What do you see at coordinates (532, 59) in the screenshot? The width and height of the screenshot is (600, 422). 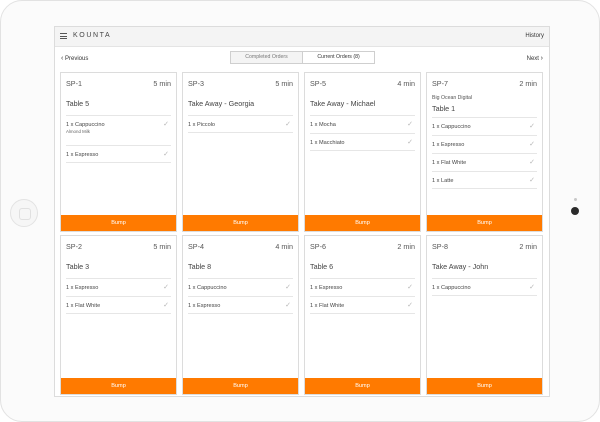 I see `next-label: Next` at bounding box center [532, 59].